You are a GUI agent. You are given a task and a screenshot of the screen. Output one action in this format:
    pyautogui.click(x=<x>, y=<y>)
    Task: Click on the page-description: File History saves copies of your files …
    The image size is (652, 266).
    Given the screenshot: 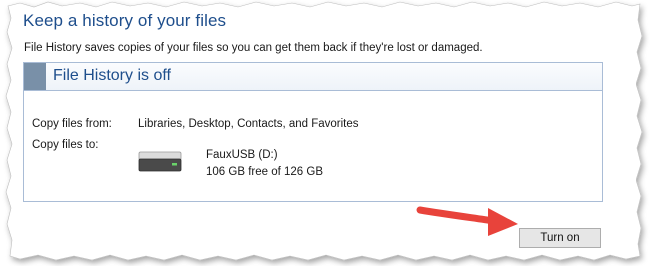 What is the action you would take?
    pyautogui.click(x=253, y=48)
    